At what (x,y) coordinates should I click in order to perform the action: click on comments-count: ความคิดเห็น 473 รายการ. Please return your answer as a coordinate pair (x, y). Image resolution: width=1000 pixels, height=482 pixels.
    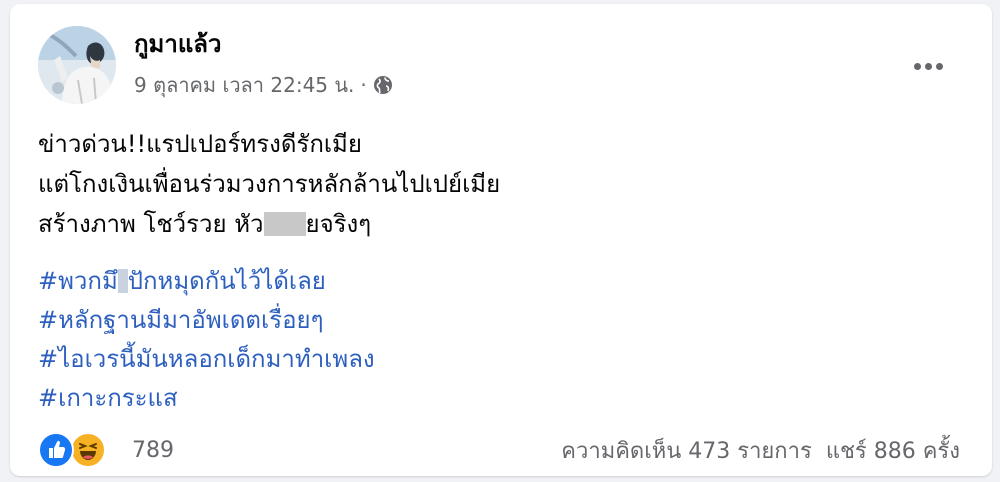
    Looking at the image, I should click on (686, 450).